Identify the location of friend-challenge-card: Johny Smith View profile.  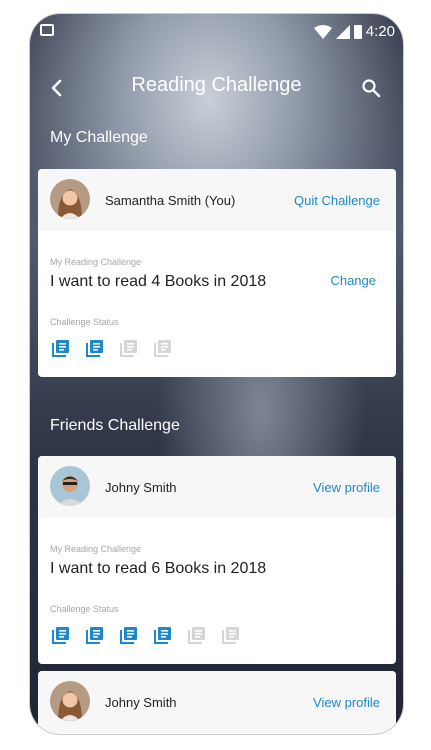
(217, 702).